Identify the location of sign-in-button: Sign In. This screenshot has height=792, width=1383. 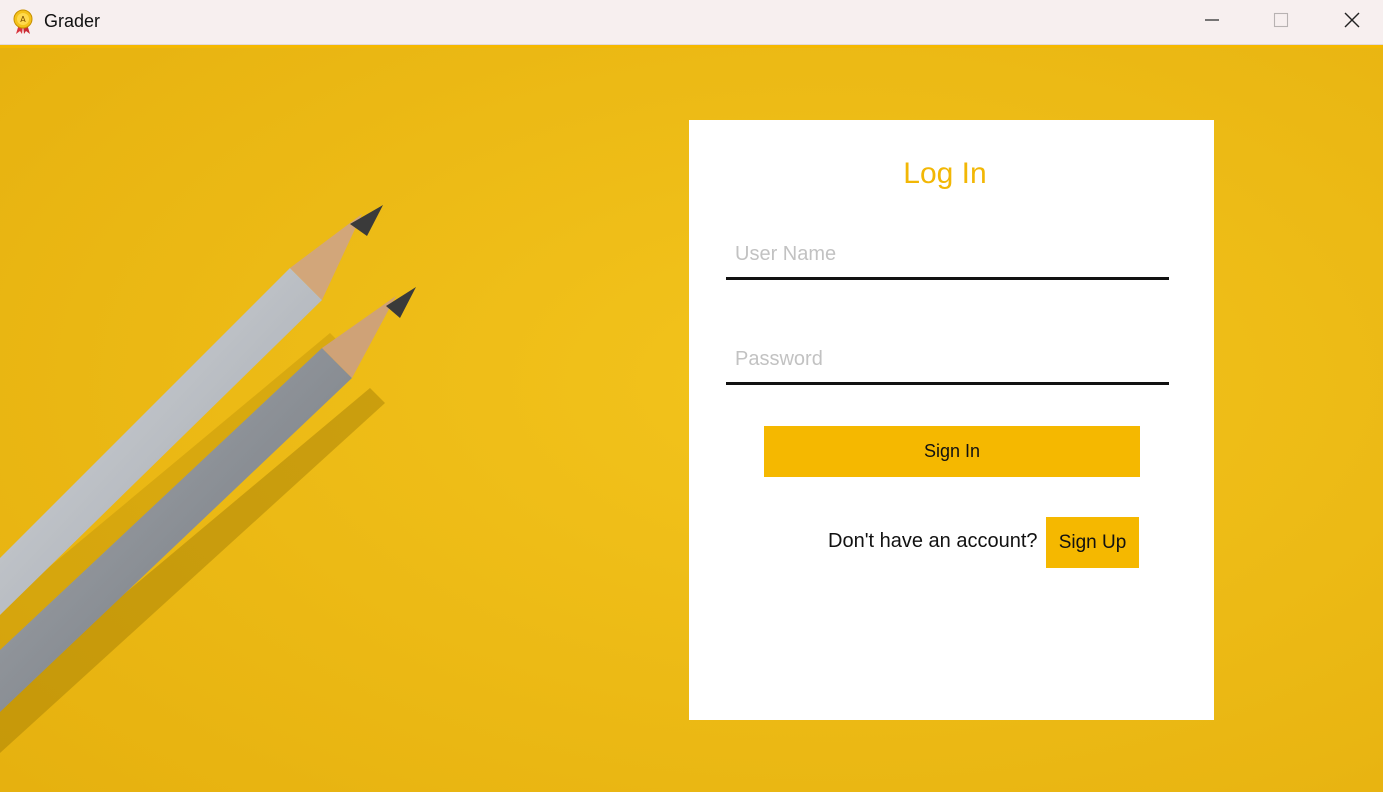
(952, 451).